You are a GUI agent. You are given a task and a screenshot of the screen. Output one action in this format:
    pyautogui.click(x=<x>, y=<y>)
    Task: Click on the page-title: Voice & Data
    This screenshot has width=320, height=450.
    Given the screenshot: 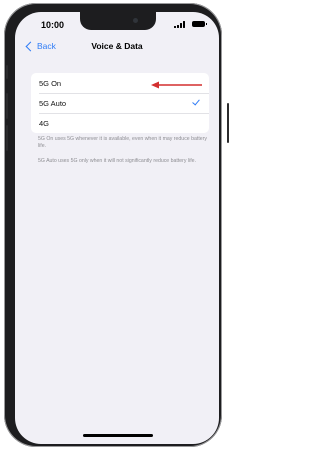 What is the action you would take?
    pyautogui.click(x=117, y=46)
    